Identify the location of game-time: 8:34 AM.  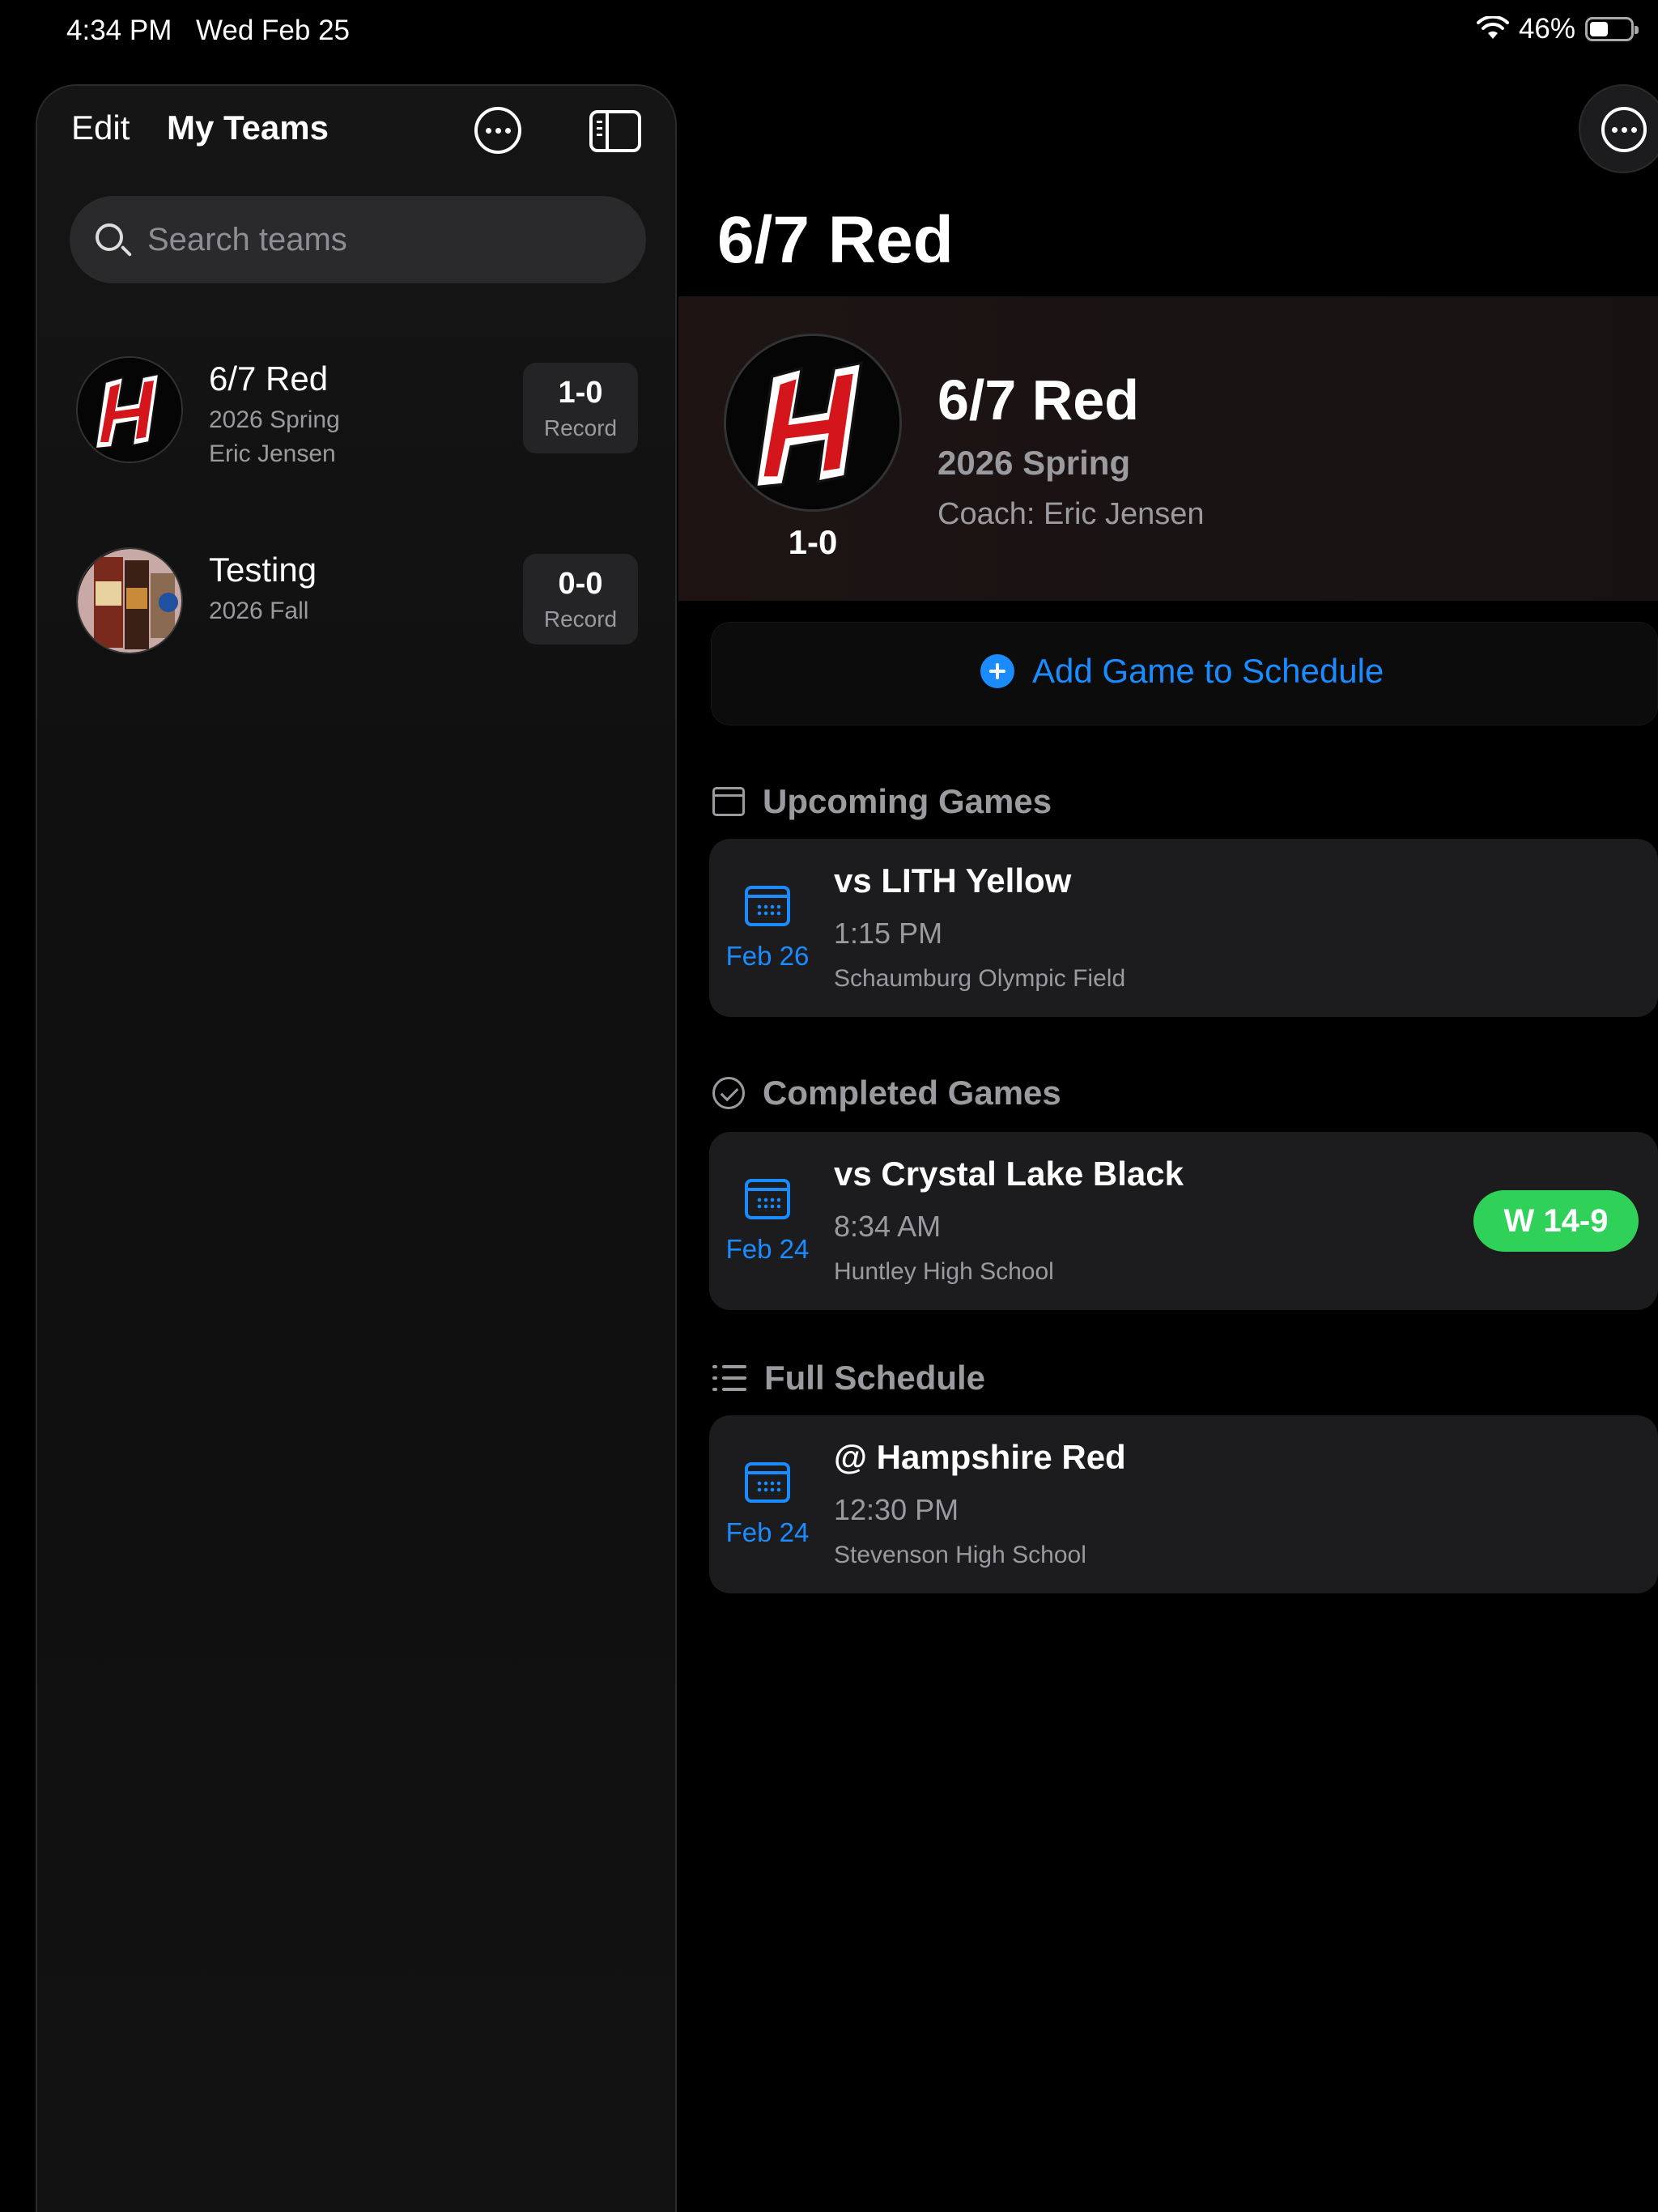
(888, 1227).